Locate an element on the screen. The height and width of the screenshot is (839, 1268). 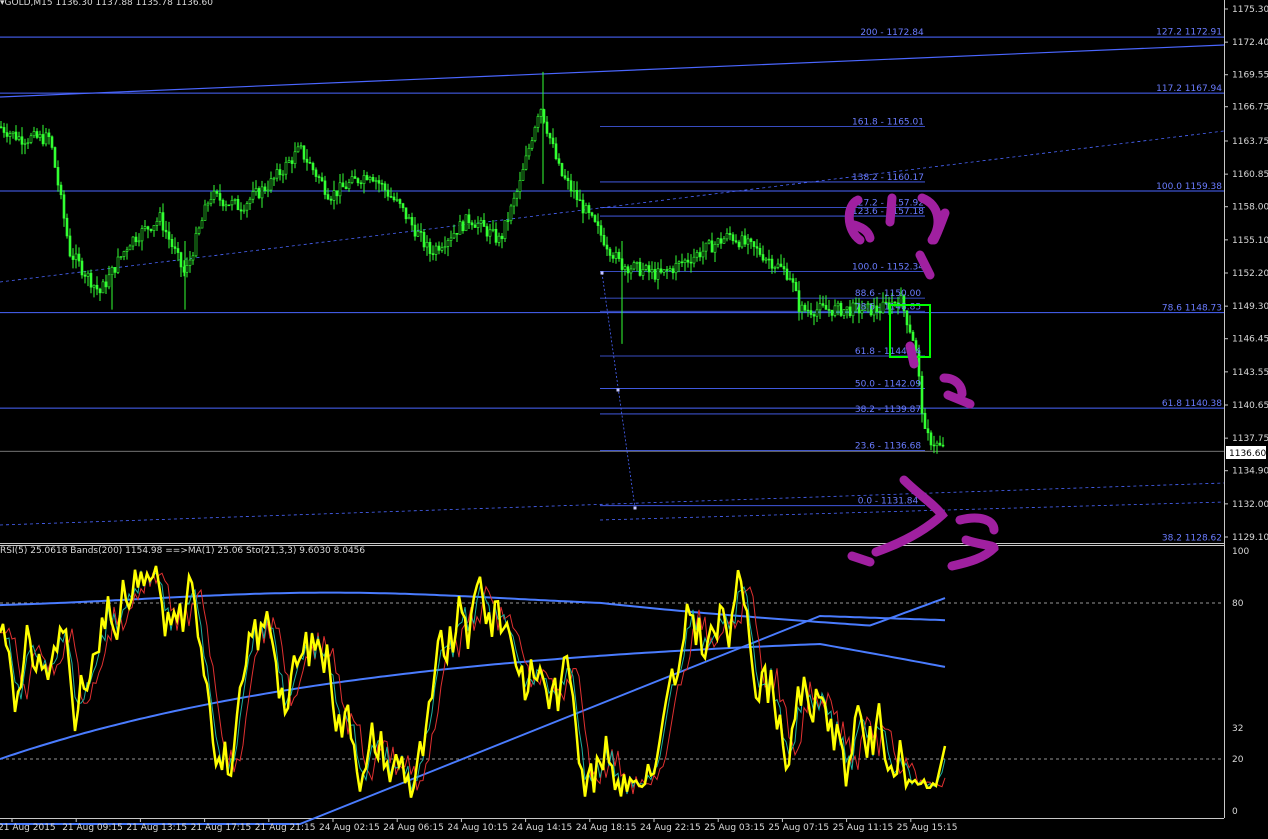
time-axis-label: 24 Aug 10:15 is located at coordinates (477, 828).